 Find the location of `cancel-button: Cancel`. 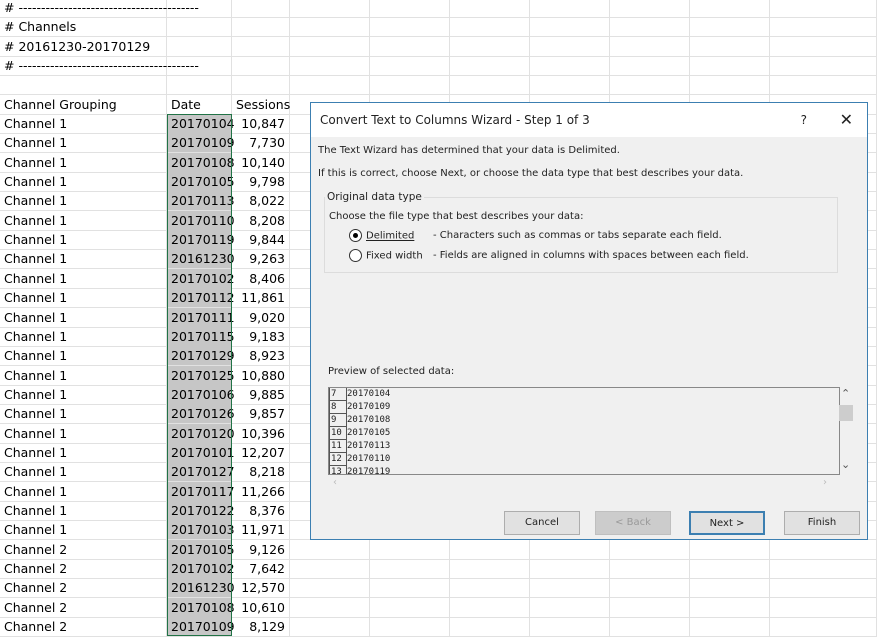

cancel-button: Cancel is located at coordinates (542, 523).